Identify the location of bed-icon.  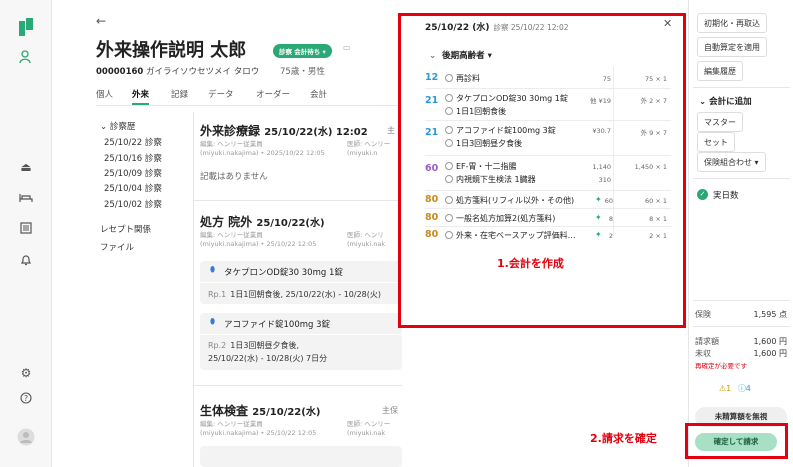
(26, 199).